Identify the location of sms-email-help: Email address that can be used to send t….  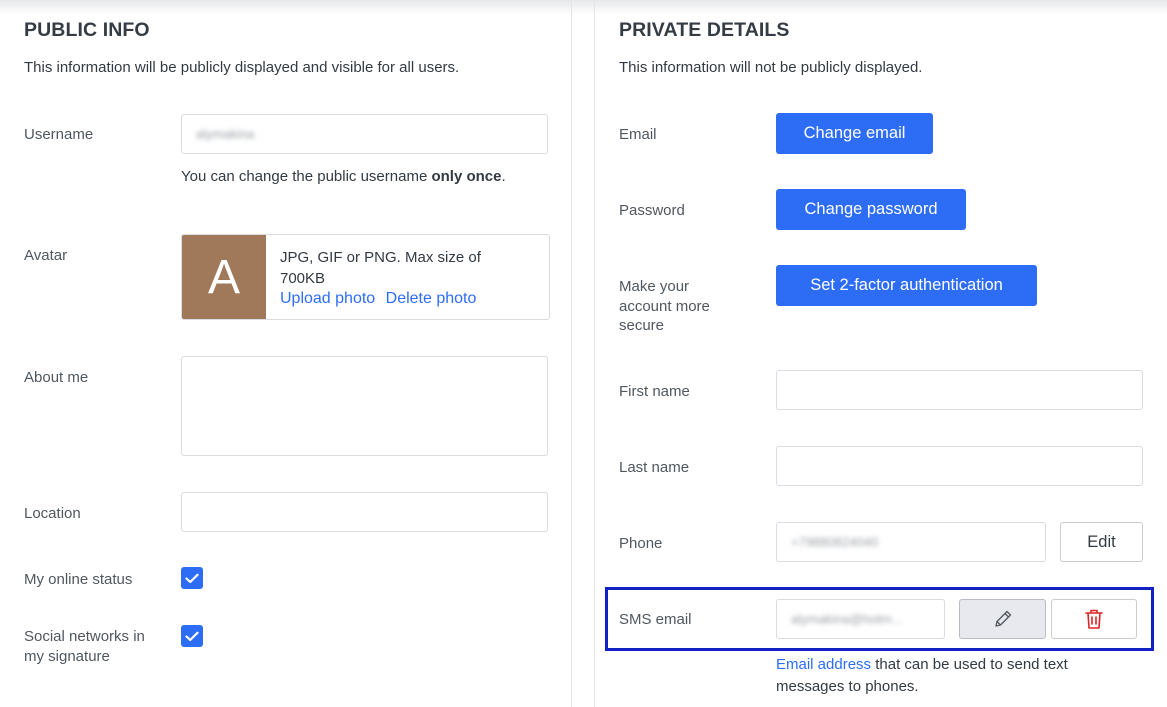
(922, 676).